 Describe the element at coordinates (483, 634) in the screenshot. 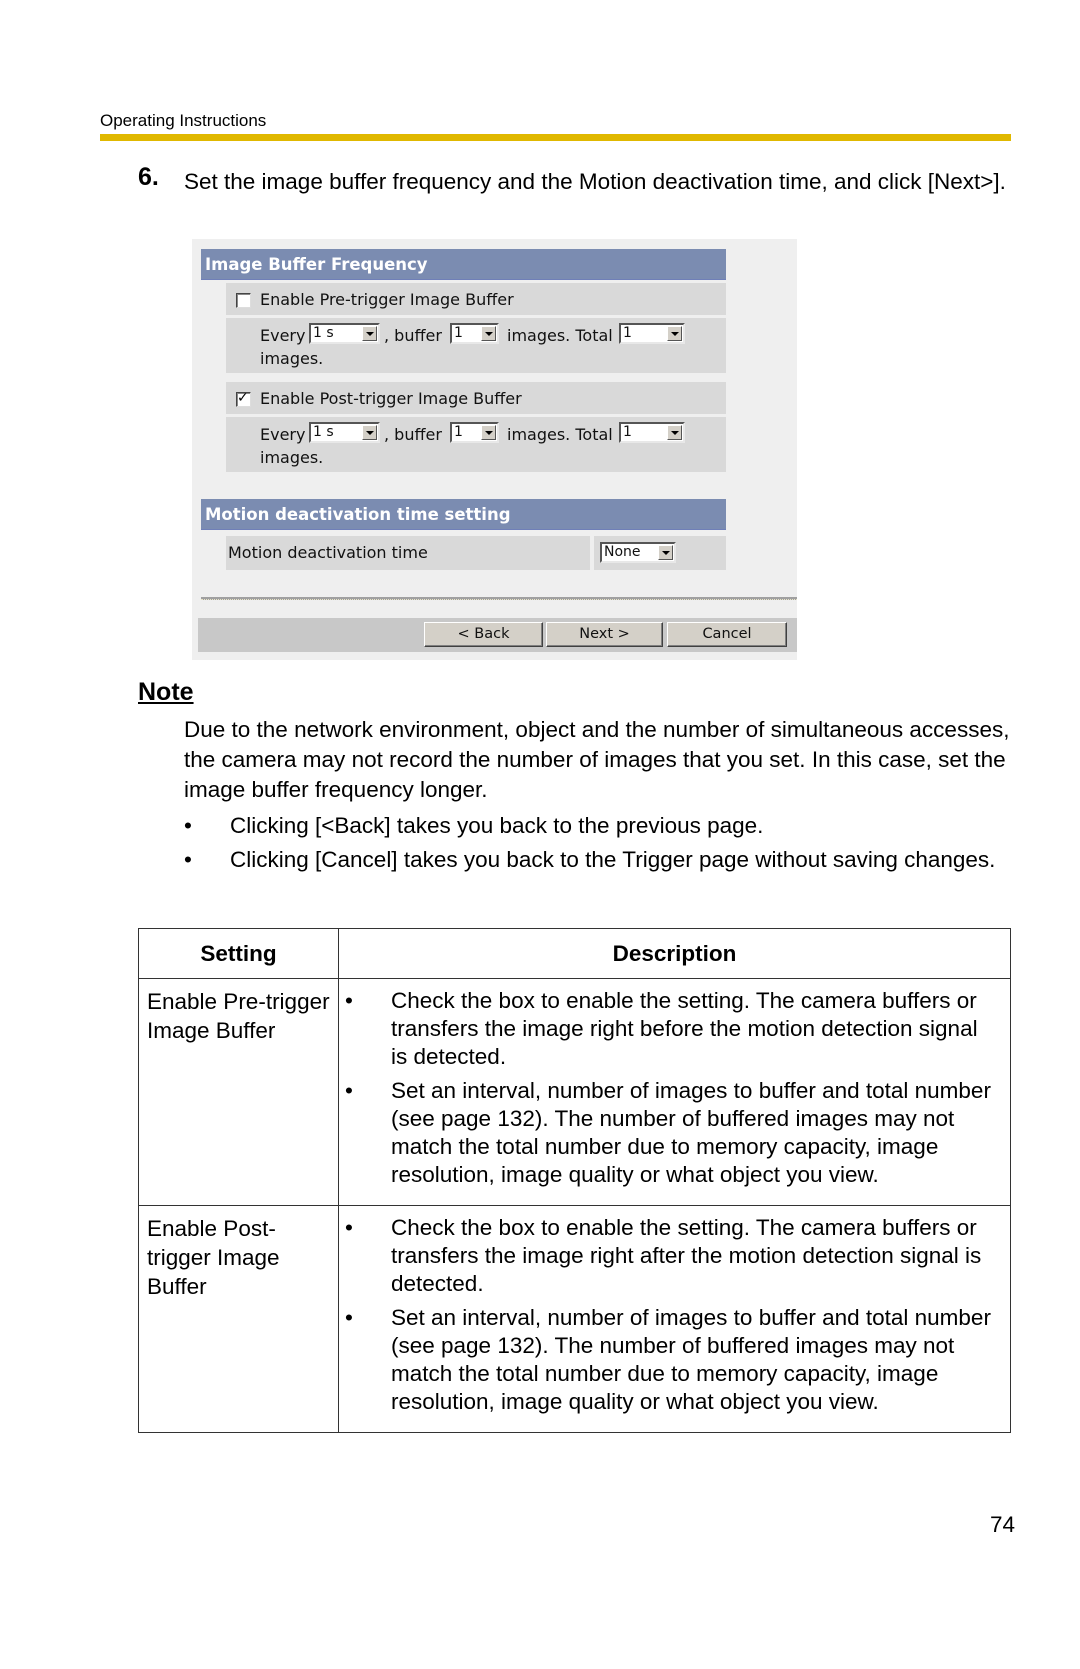

I see `back-button: < Back` at that location.